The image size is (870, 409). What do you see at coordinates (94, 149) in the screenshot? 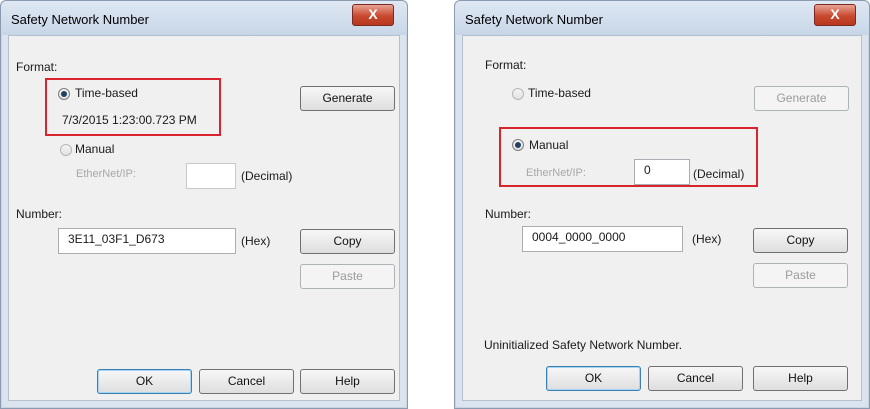
I see `manual-label: Manual` at bounding box center [94, 149].